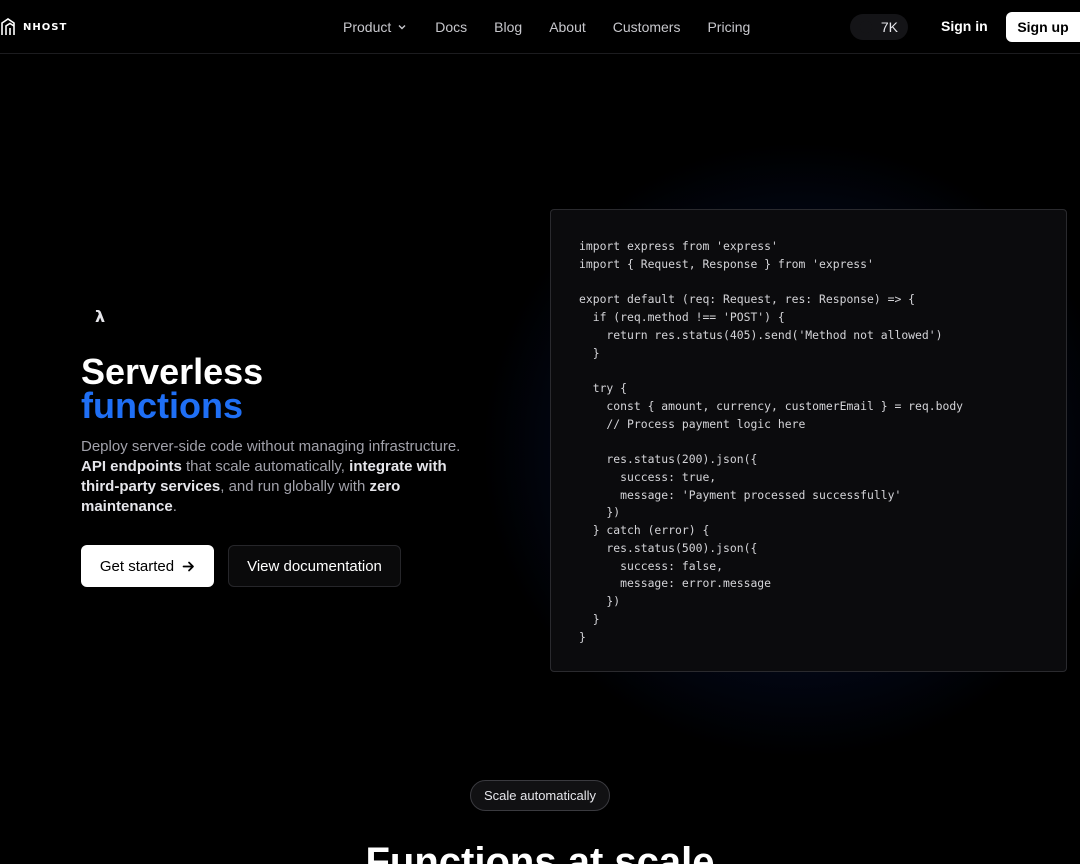 Image resolution: width=1080 pixels, height=864 pixels. What do you see at coordinates (567, 27) in the screenshot?
I see `nav-about: About` at bounding box center [567, 27].